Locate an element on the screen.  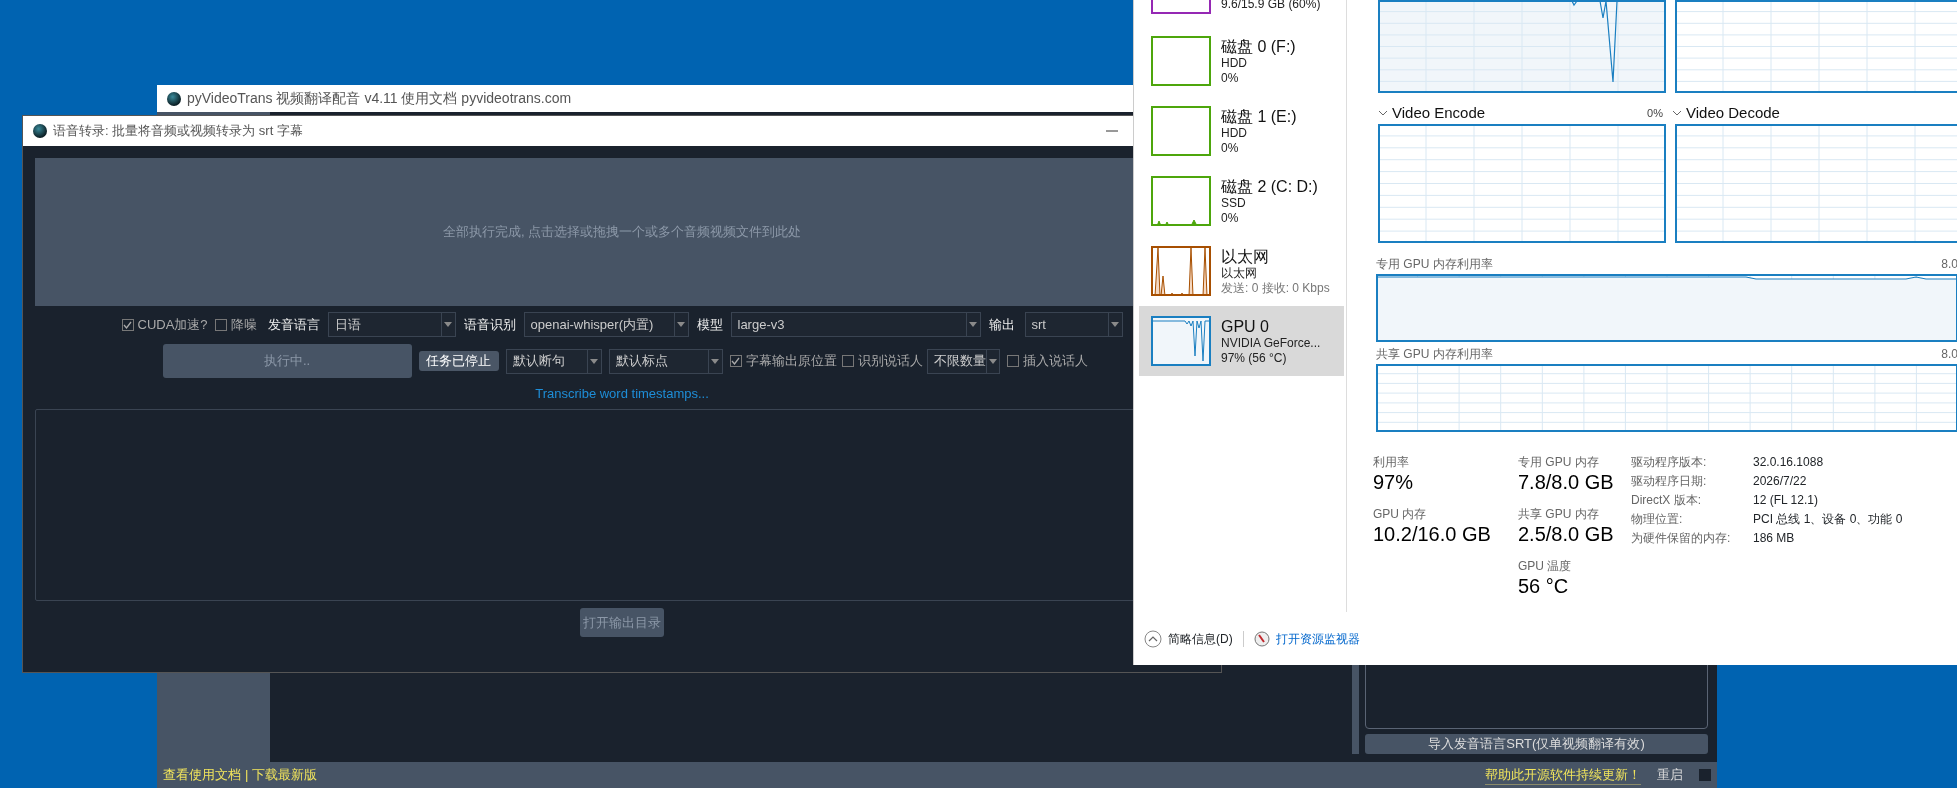
device-name: 以太网 is located at coordinates (1245, 256).